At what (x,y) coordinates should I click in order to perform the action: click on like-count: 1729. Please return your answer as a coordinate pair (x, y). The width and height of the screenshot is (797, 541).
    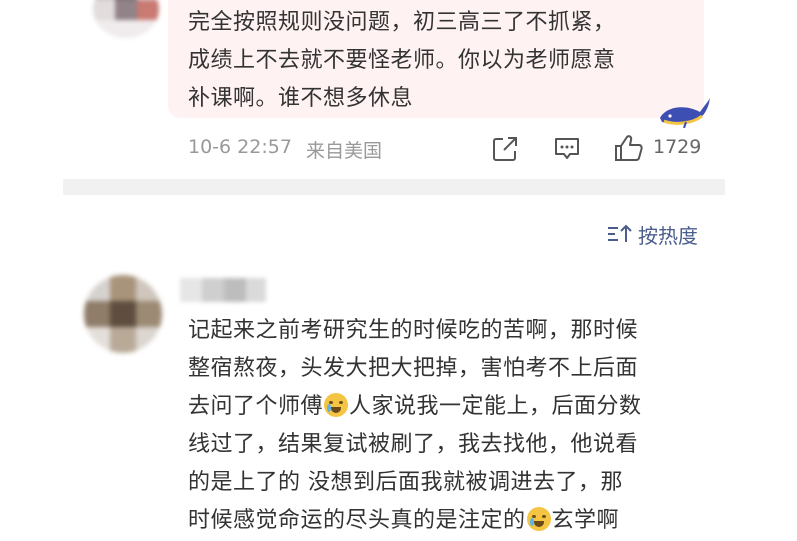
    Looking at the image, I should click on (677, 147).